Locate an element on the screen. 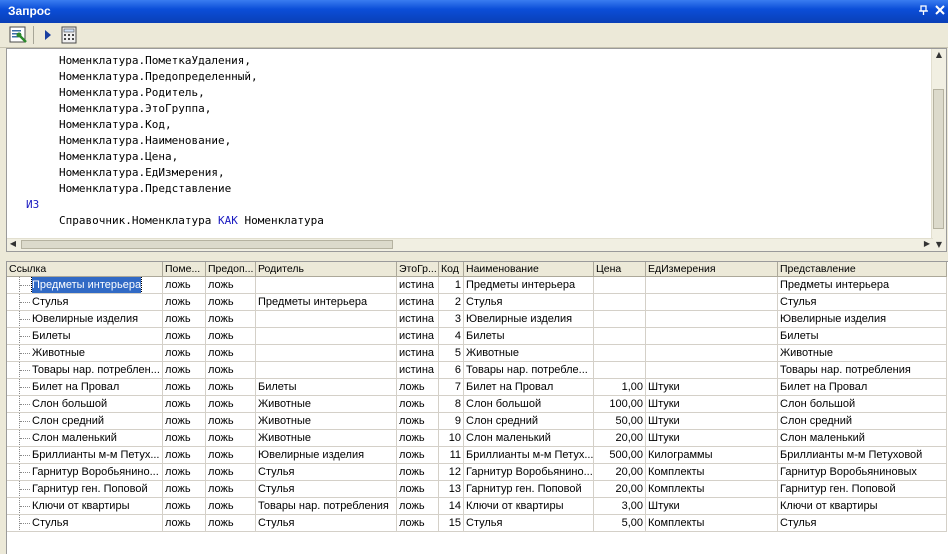 The width and height of the screenshot is (948, 554). grid-cell: Бриллианты м-м Петуховой is located at coordinates (862, 455).